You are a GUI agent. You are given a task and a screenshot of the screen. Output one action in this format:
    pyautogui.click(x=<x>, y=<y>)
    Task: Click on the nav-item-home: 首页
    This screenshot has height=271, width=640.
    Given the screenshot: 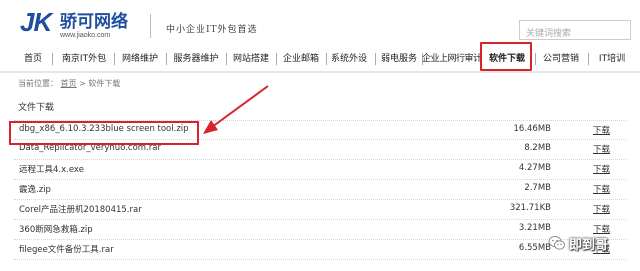 What is the action you would take?
    pyautogui.click(x=33, y=59)
    